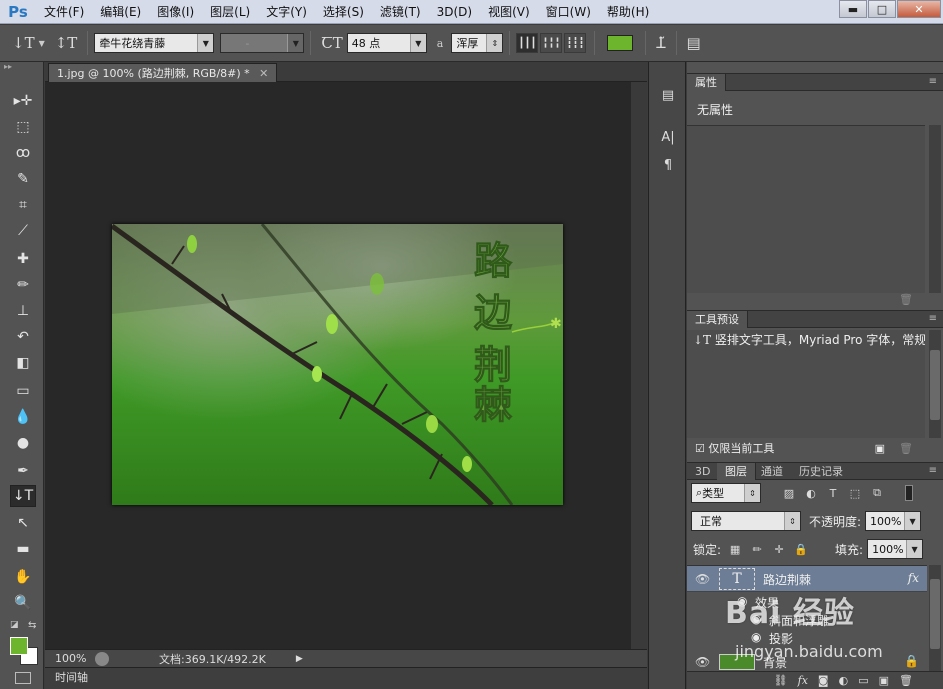 The width and height of the screenshot is (943, 689). What do you see at coordinates (163, 72) in the screenshot?
I see `document-tab: 1.jpg @ 100% (路边荆棘, RGB/8#) * ✕` at bounding box center [163, 72].